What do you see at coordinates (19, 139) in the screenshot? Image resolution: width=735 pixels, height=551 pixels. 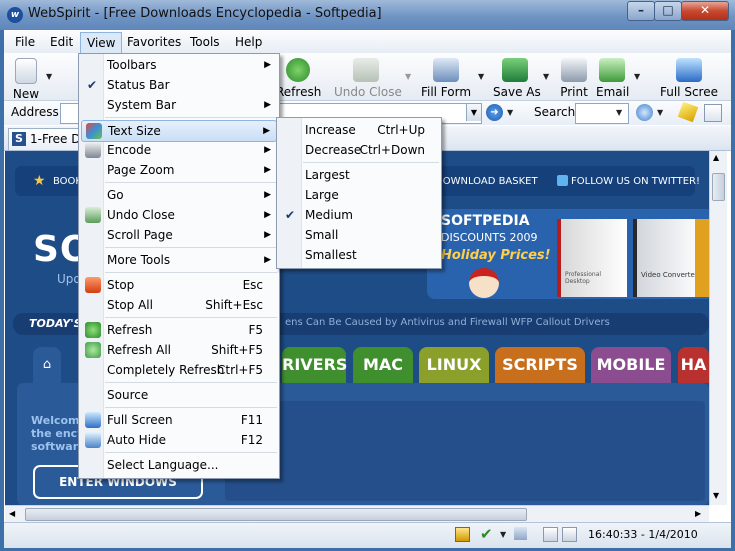 I see `softpedia-favicon-icon: S` at bounding box center [19, 139].